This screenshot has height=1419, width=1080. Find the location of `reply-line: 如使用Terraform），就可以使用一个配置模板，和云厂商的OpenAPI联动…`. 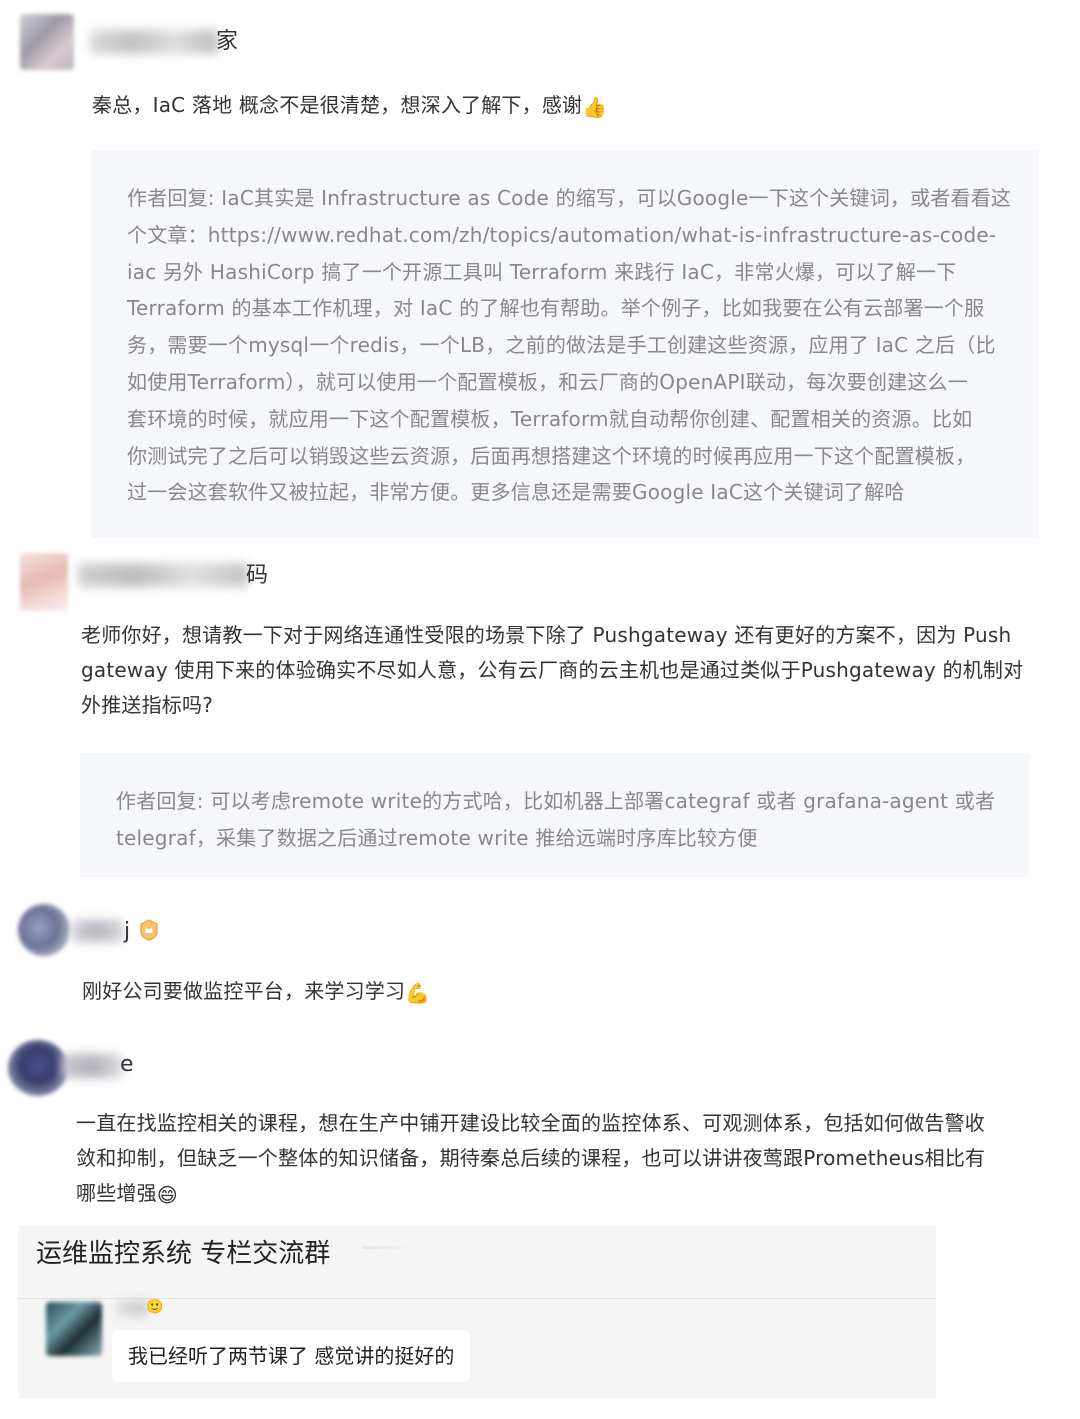

reply-line: 如使用Terraform），就可以使用一个配置模板，和云厂商的OpenAPI联动… is located at coordinates (547, 381).